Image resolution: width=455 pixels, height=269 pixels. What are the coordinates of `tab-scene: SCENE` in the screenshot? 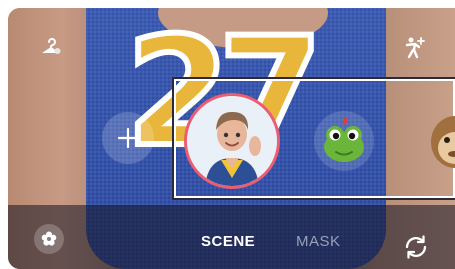 It's located at (228, 241).